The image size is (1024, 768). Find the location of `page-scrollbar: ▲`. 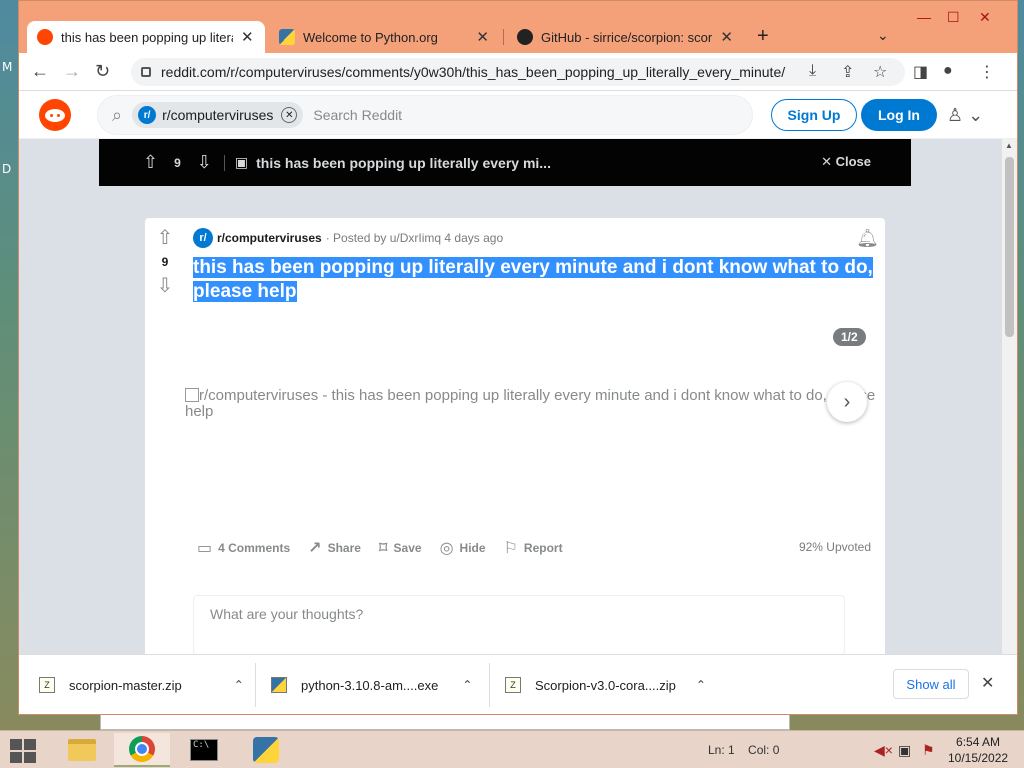

page-scrollbar: ▲ is located at coordinates (1009, 396).